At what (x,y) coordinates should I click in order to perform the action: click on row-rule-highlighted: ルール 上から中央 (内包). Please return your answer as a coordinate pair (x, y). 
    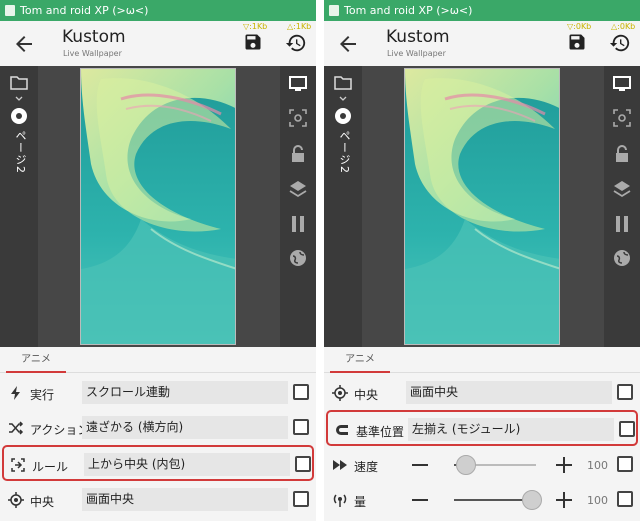
    Looking at the image, I should click on (158, 463).